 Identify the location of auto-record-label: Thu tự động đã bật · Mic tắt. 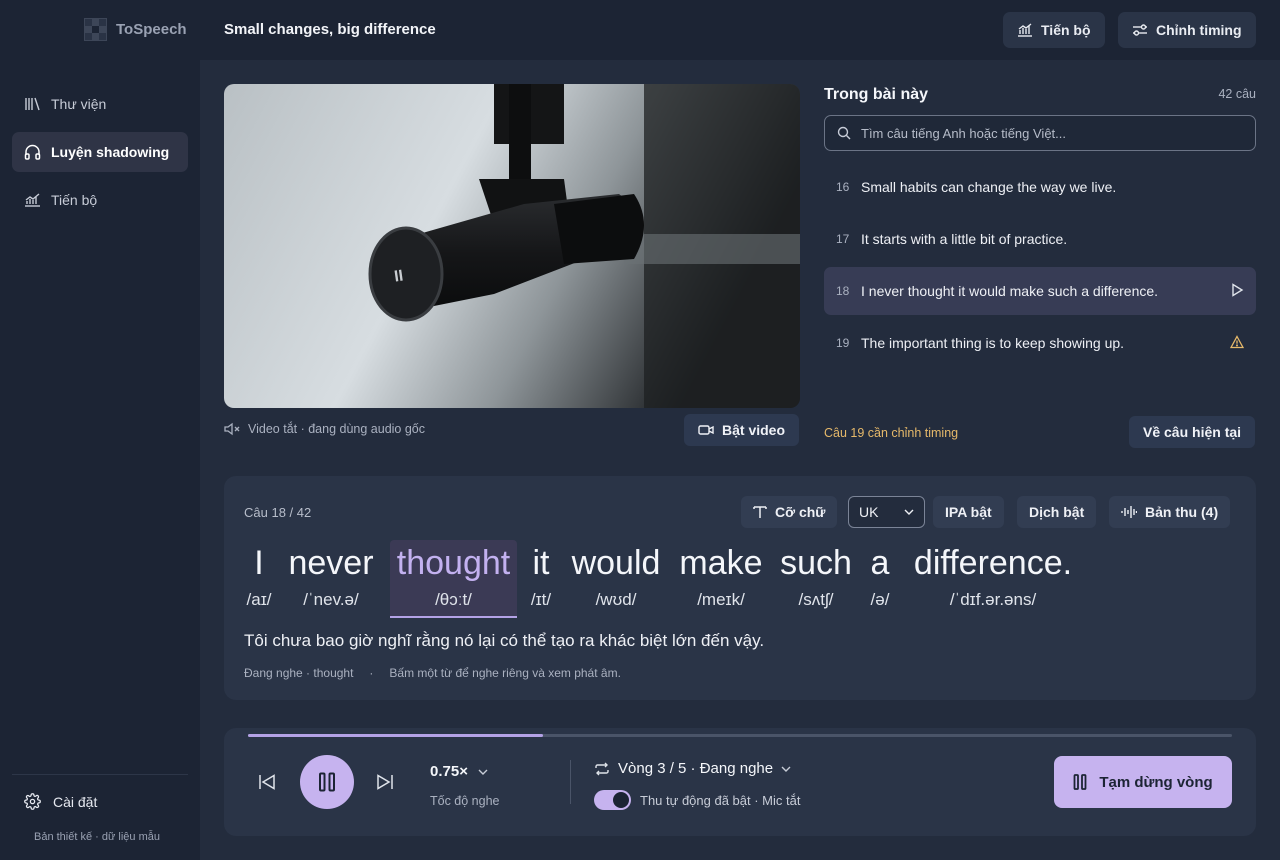
(720, 800).